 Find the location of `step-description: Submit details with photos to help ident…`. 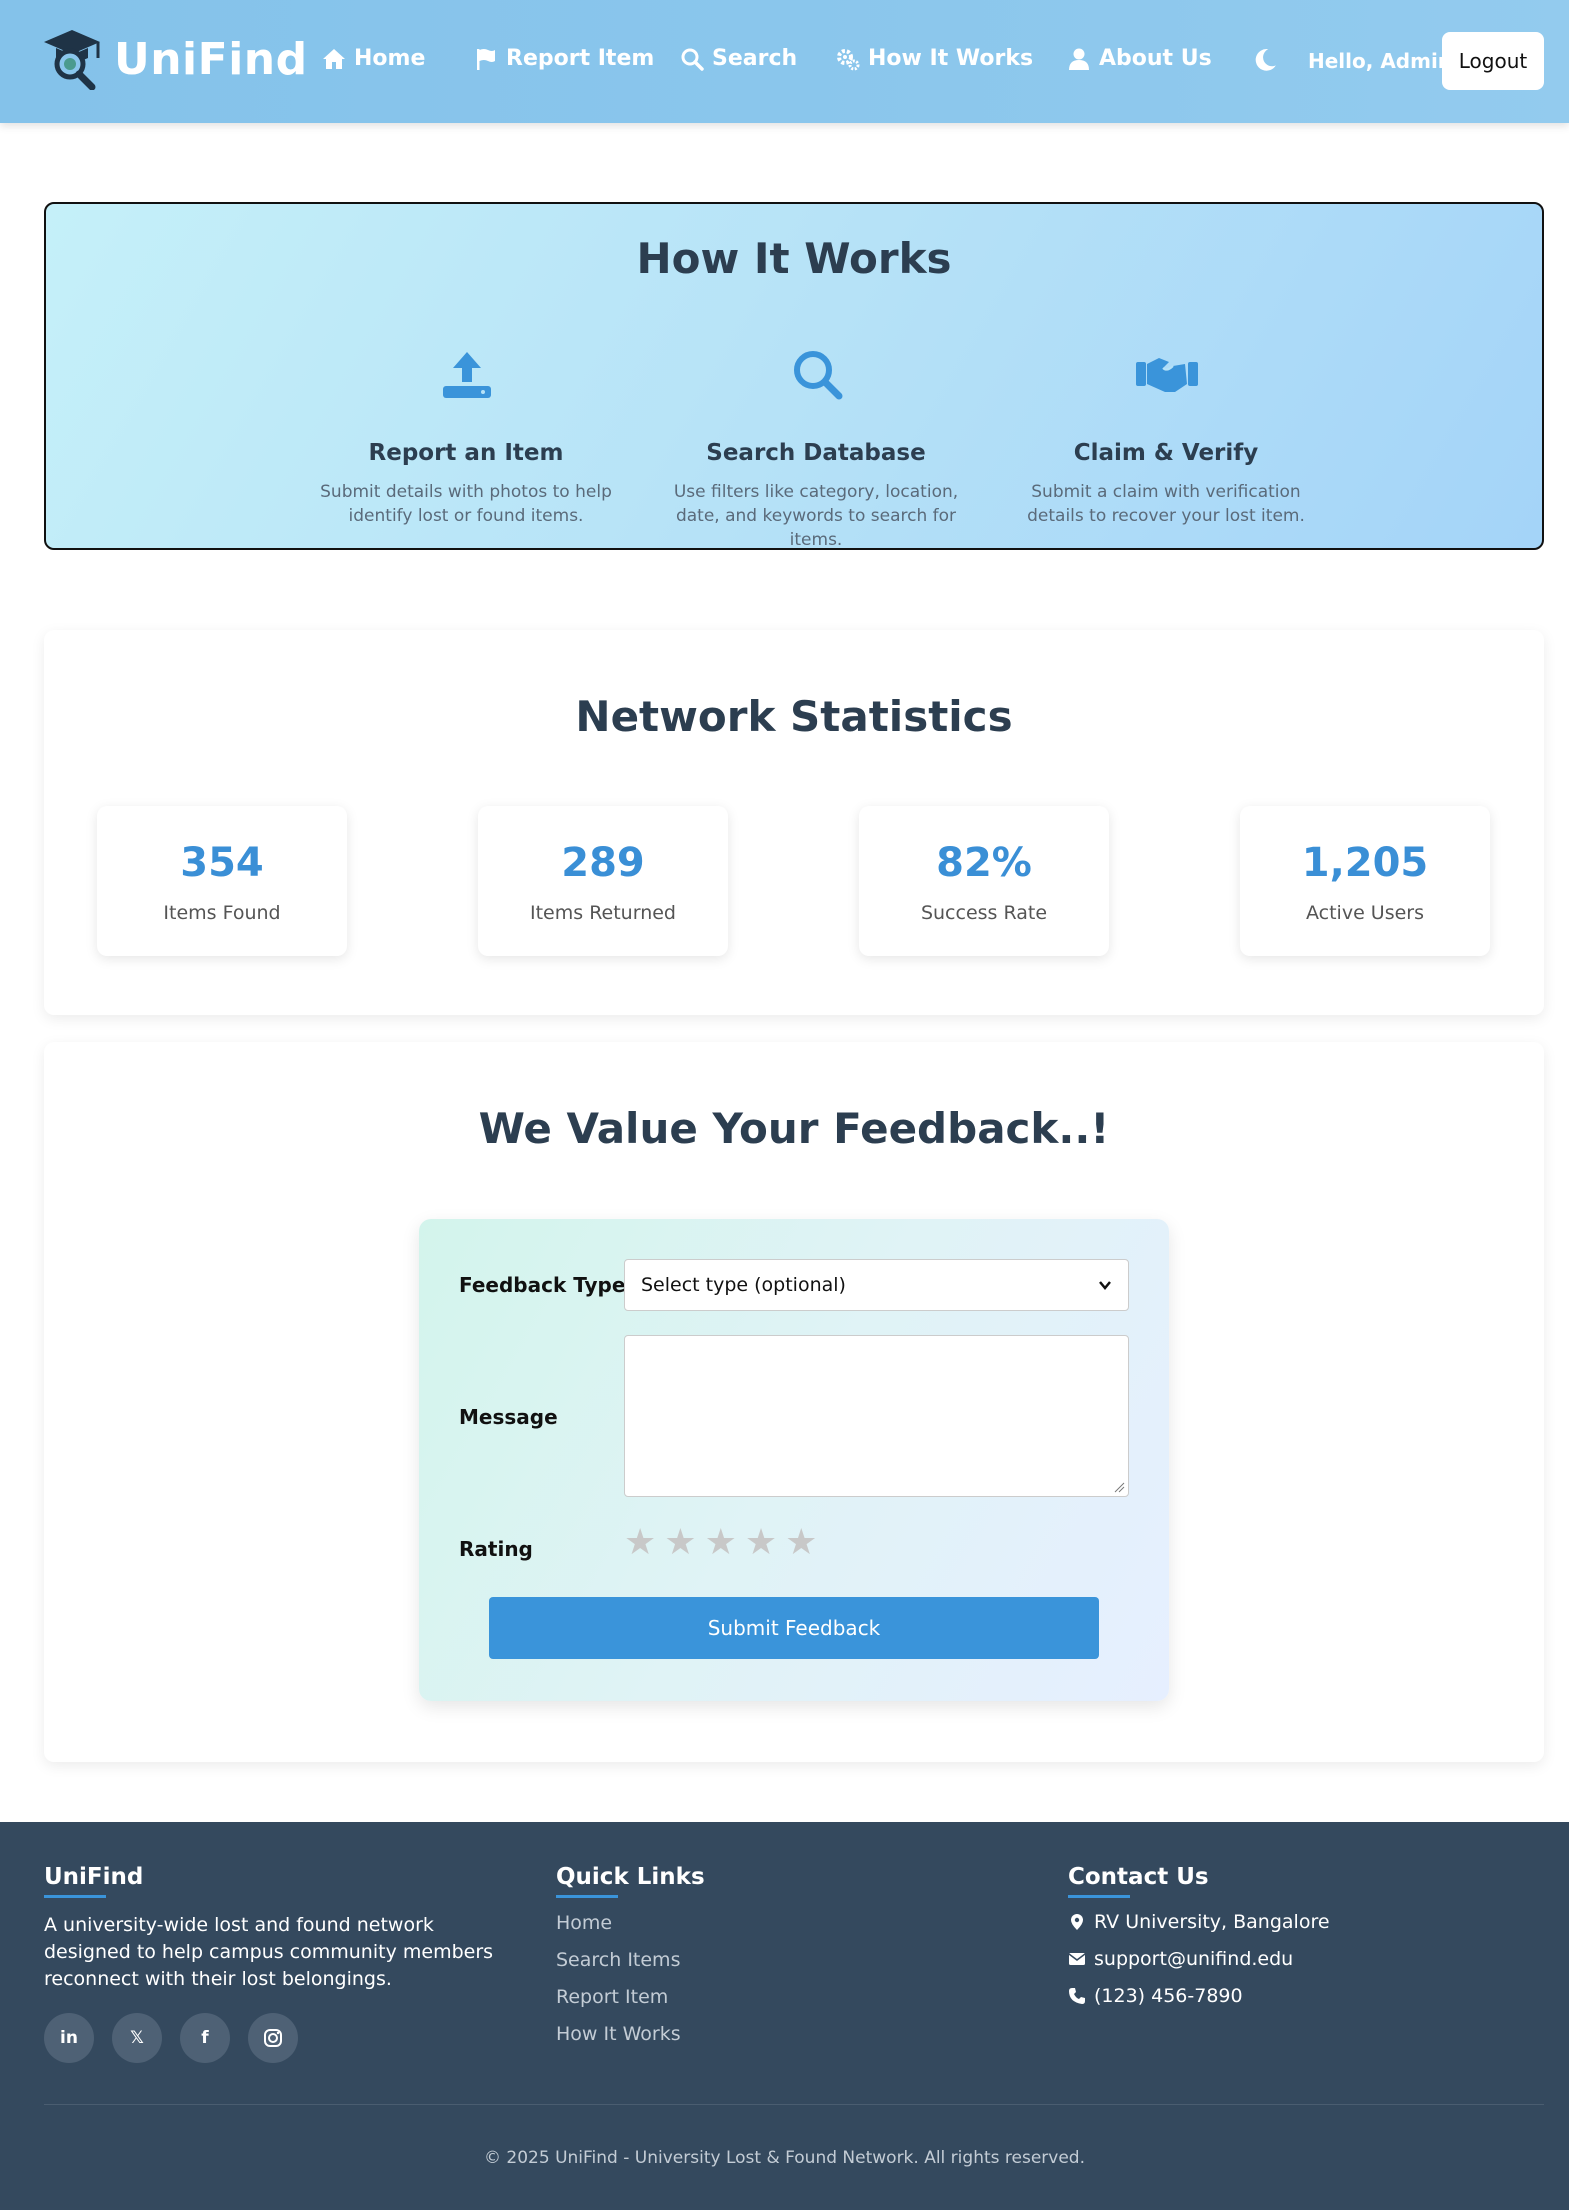

step-description: Submit details with photos to help ident… is located at coordinates (466, 504).